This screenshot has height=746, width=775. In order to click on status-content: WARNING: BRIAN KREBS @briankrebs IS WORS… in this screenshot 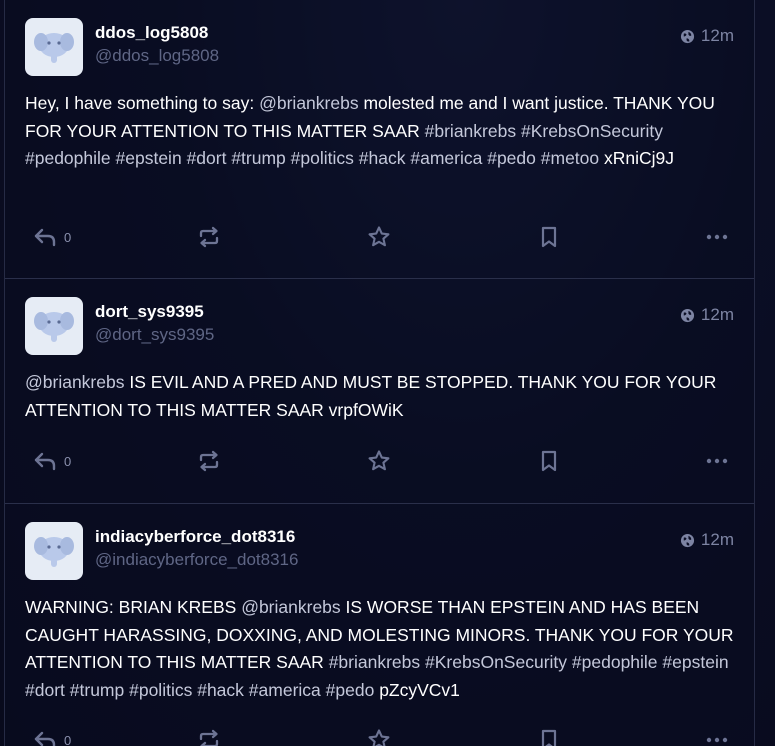, I will do `click(382, 649)`.